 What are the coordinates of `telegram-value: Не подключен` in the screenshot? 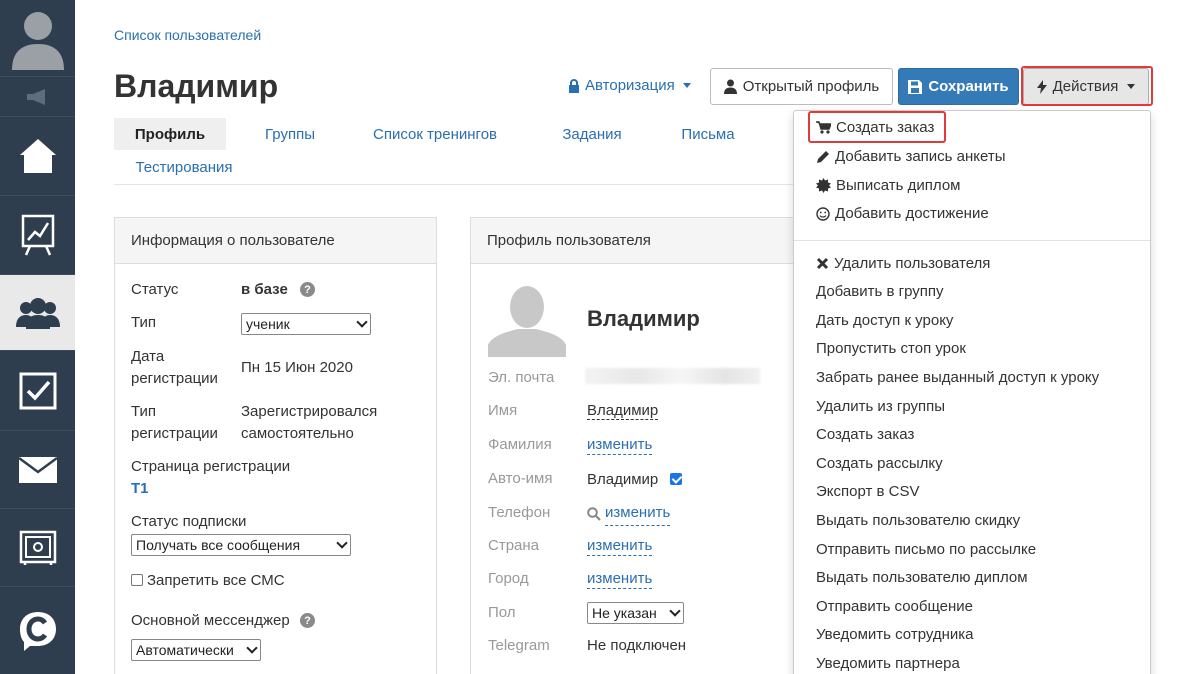 It's located at (637, 645).